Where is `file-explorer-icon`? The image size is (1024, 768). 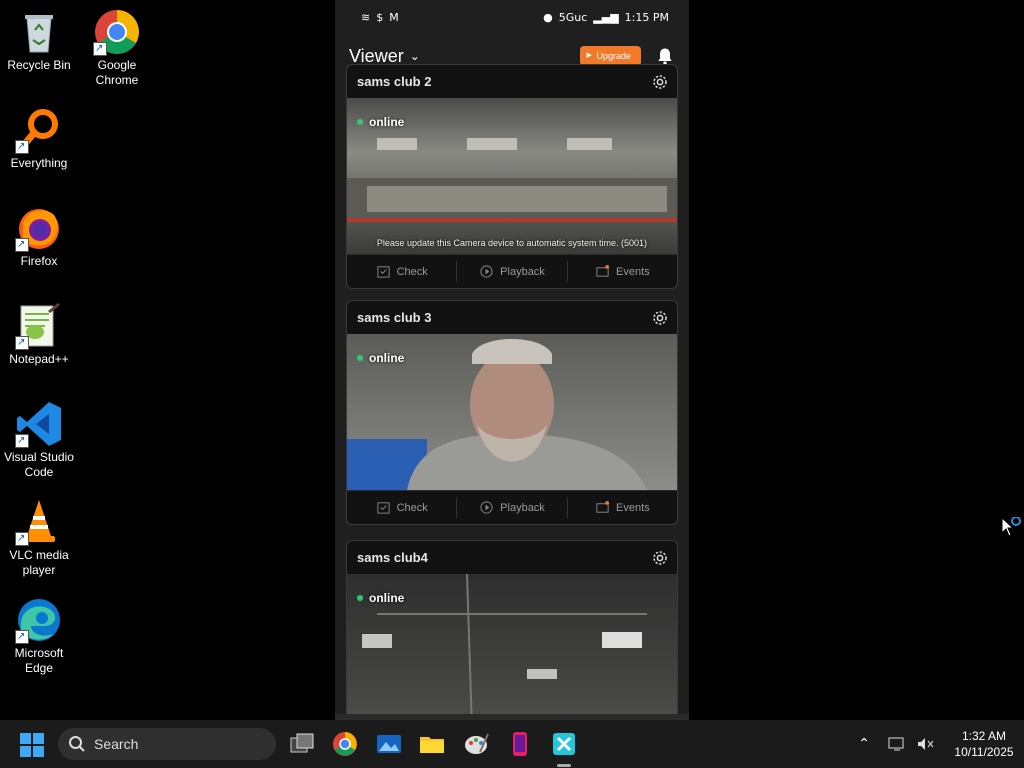
file-explorer-icon is located at coordinates (432, 744).